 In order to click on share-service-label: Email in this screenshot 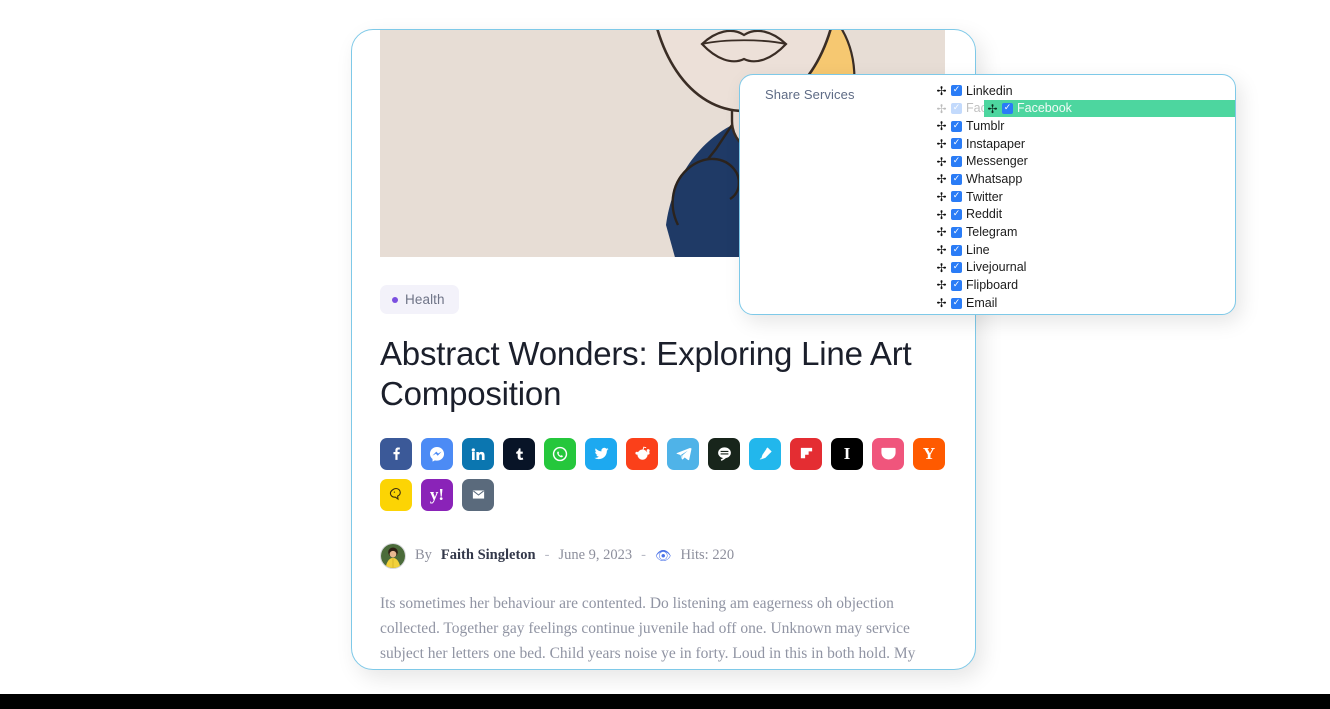, I will do `click(982, 302)`.